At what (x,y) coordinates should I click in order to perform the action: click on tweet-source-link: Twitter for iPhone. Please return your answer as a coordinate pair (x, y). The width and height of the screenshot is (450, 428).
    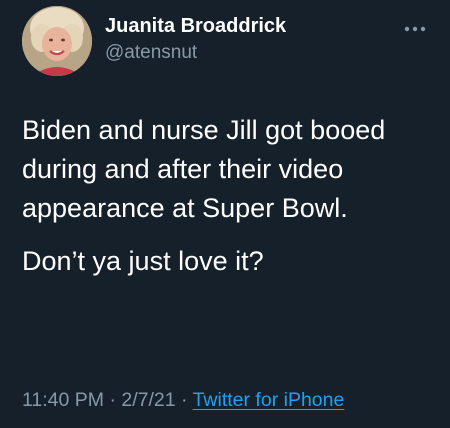
    Looking at the image, I should click on (269, 400).